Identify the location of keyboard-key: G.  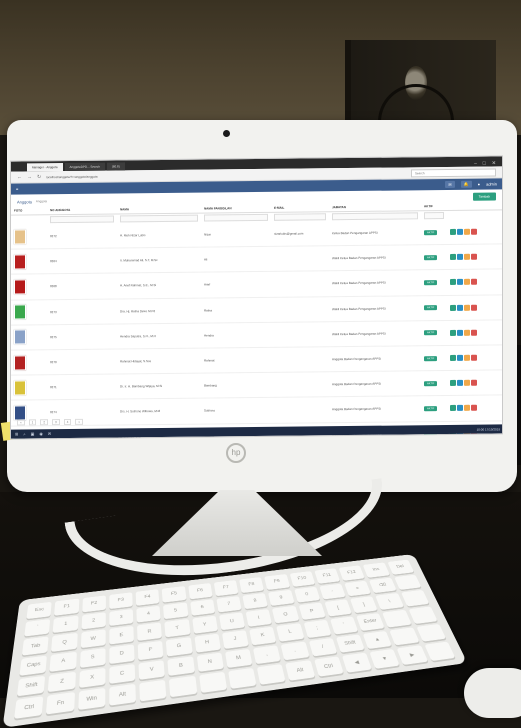
(179, 647).